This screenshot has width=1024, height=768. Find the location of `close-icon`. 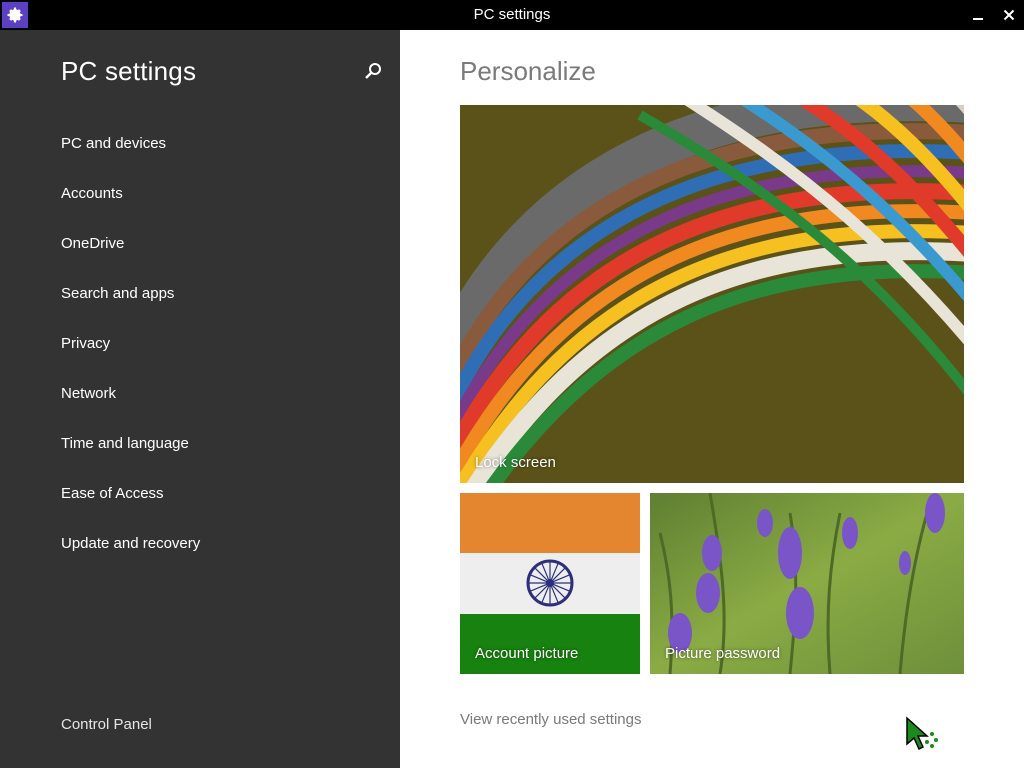

close-icon is located at coordinates (1009, 15).